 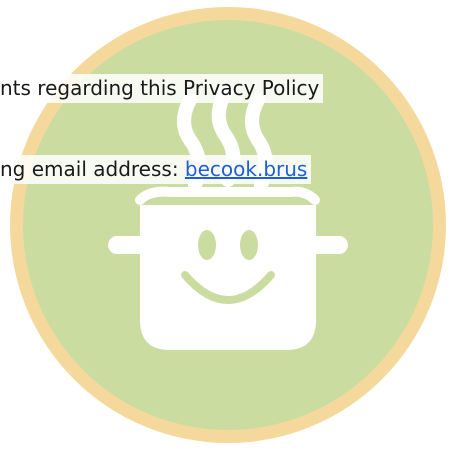 I want to click on email-contact-prefix: ng email address:, so click(x=92, y=169).